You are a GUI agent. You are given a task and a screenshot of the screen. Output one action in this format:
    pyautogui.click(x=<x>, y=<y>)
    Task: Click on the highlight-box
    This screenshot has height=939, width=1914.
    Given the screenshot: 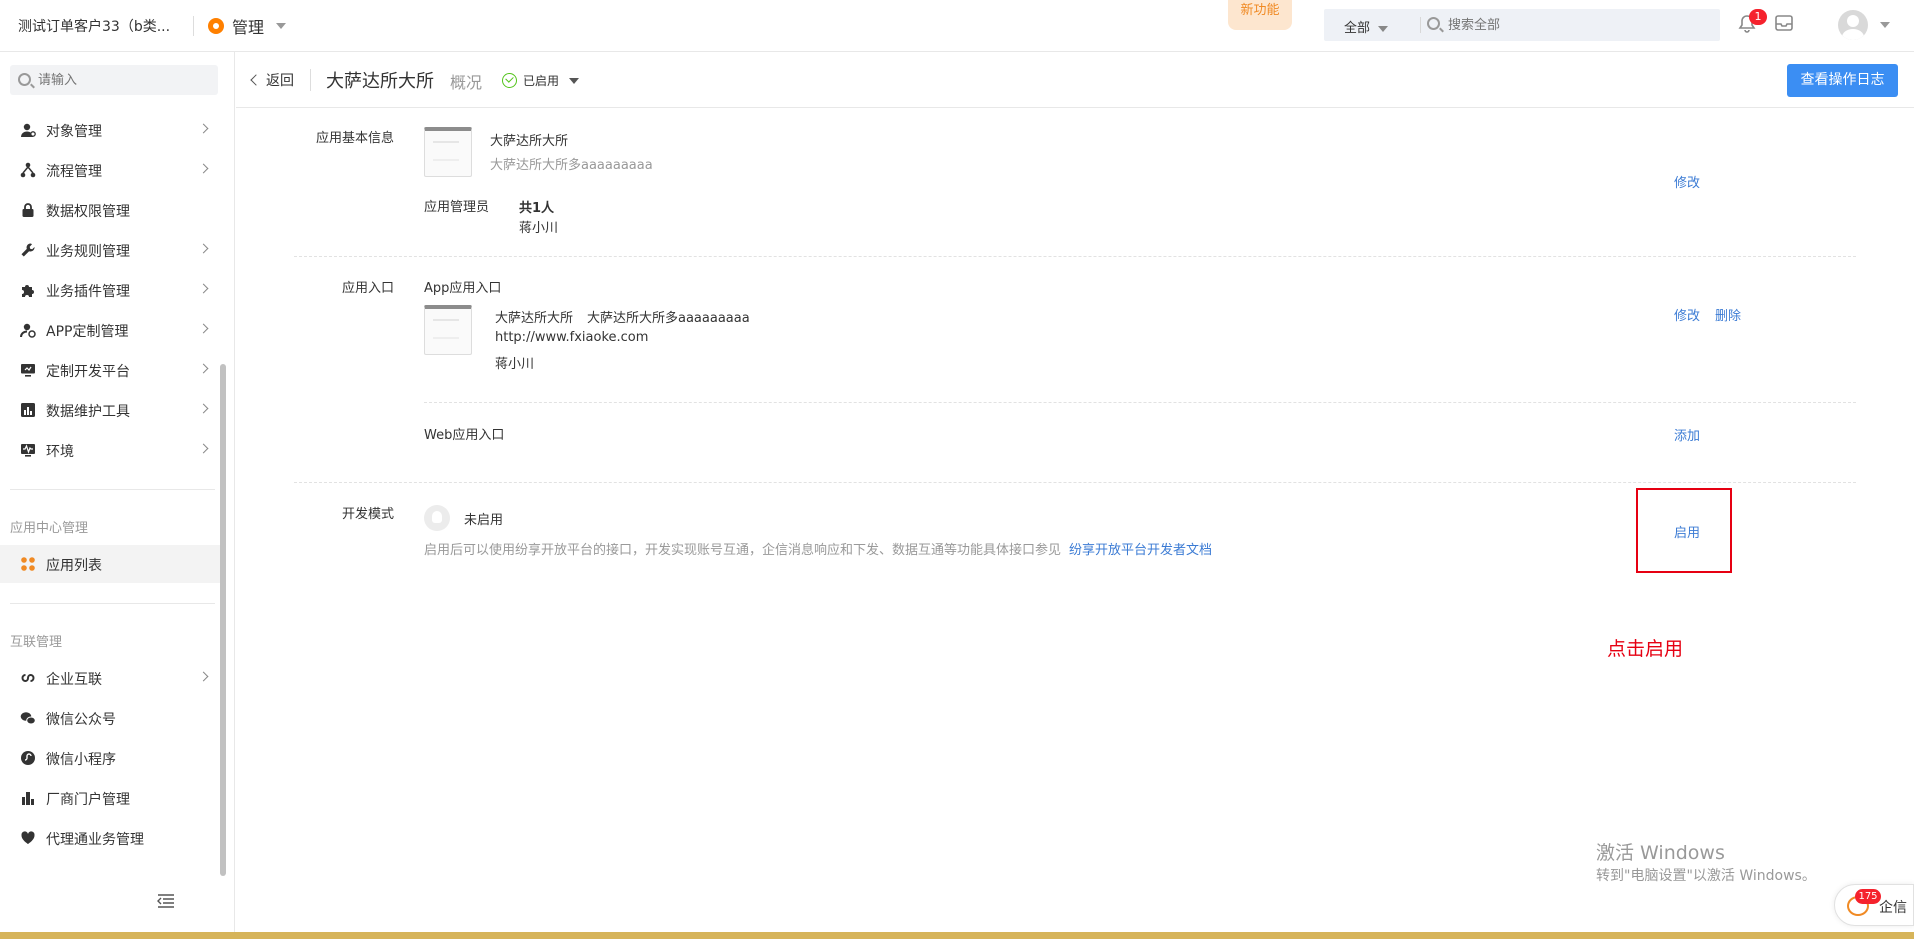 What is the action you would take?
    pyautogui.click(x=1684, y=530)
    